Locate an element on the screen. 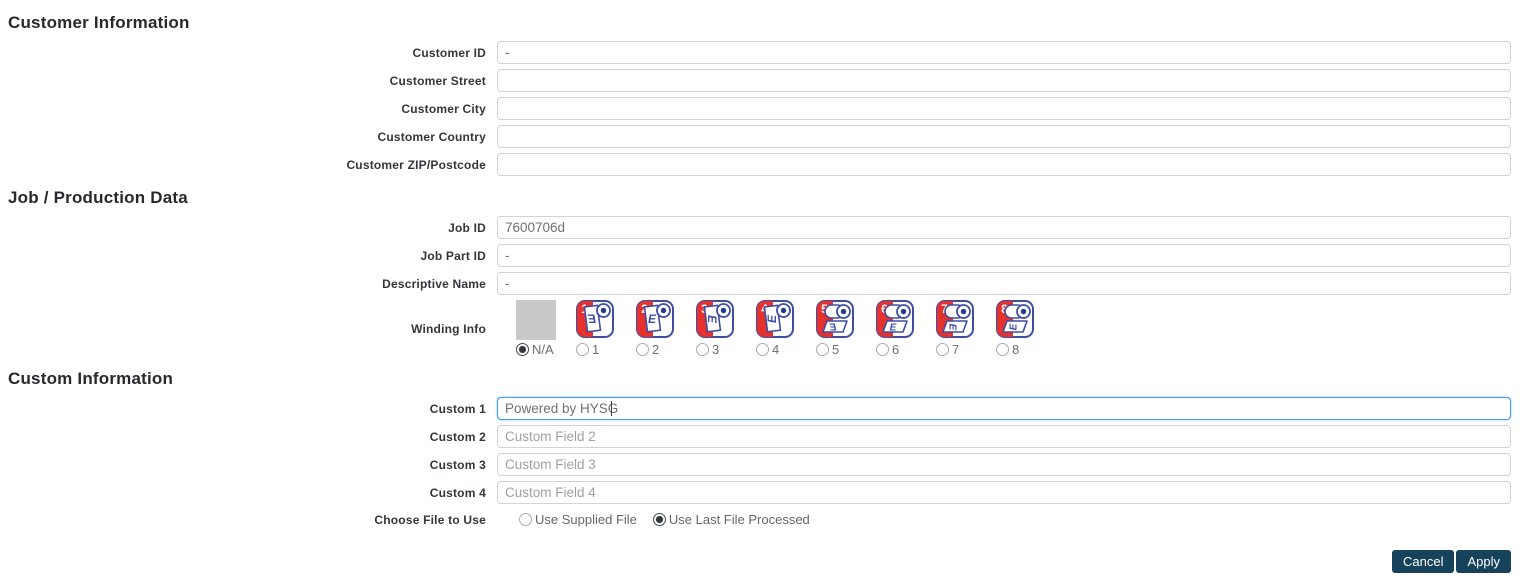 This screenshot has width=1520, height=582. custom-3-input is located at coordinates (1004, 464).